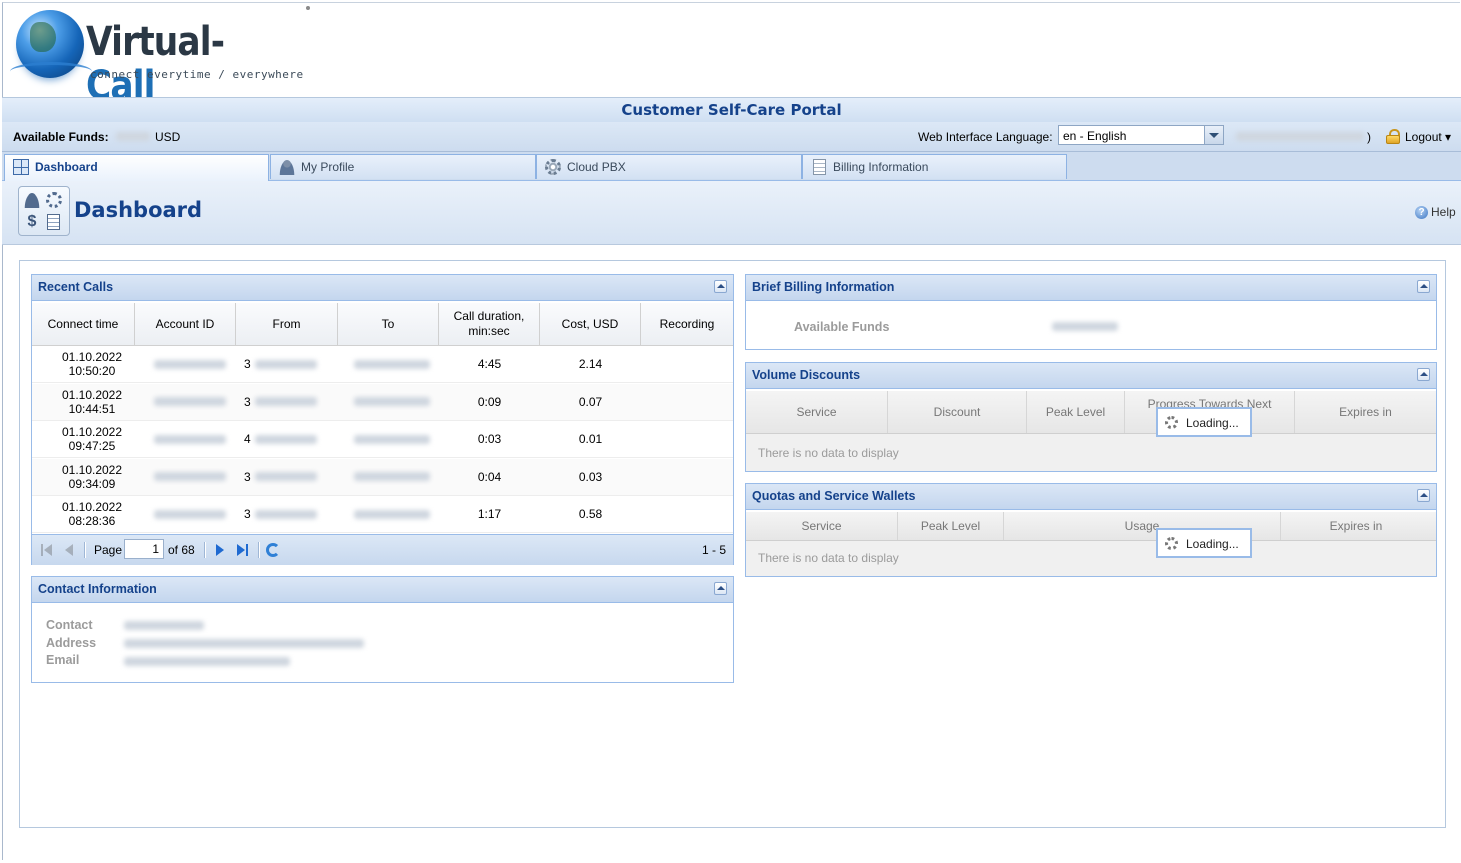 The height and width of the screenshot is (863, 1461). What do you see at coordinates (185, 324) in the screenshot?
I see `column-header: Account ID` at bounding box center [185, 324].